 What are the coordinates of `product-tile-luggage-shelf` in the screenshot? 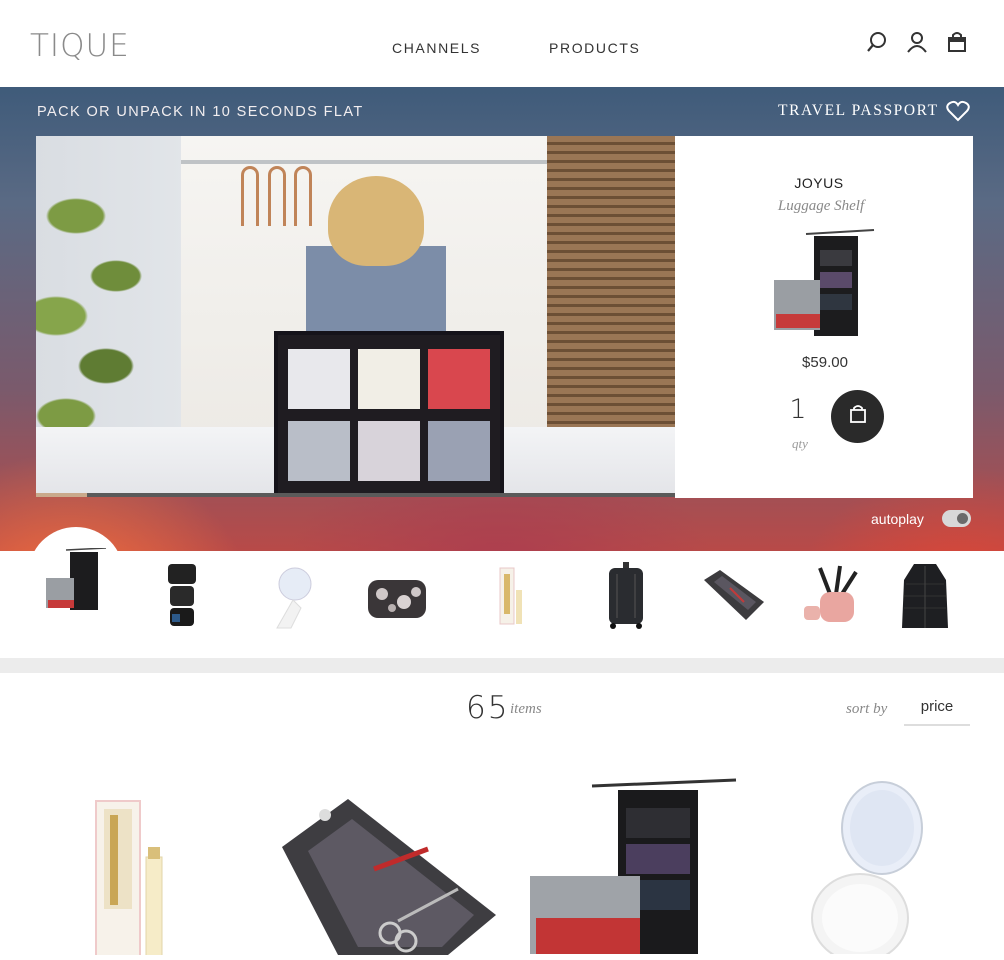 It's located at (633, 866).